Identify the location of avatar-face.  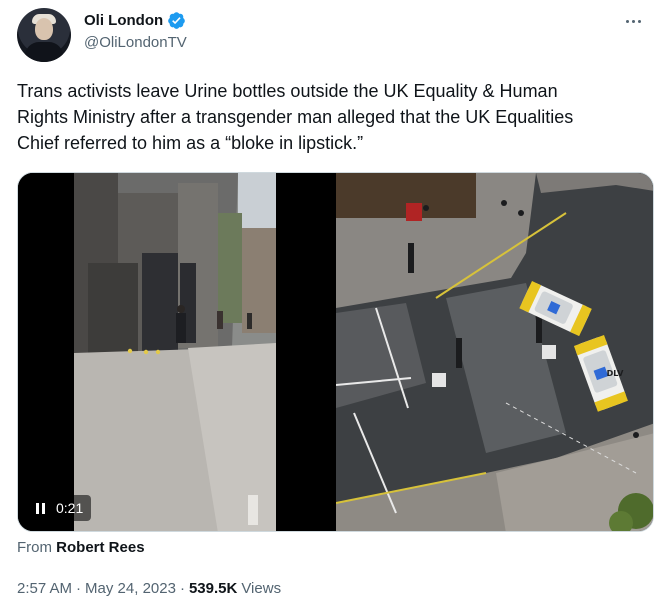
(44, 29).